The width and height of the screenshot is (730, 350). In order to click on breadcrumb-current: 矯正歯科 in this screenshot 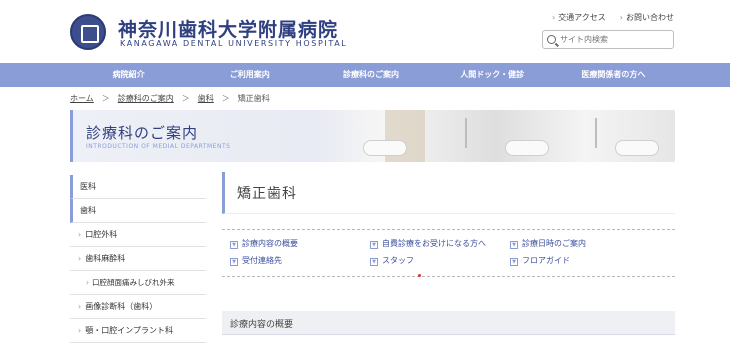, I will do `click(253, 98)`.